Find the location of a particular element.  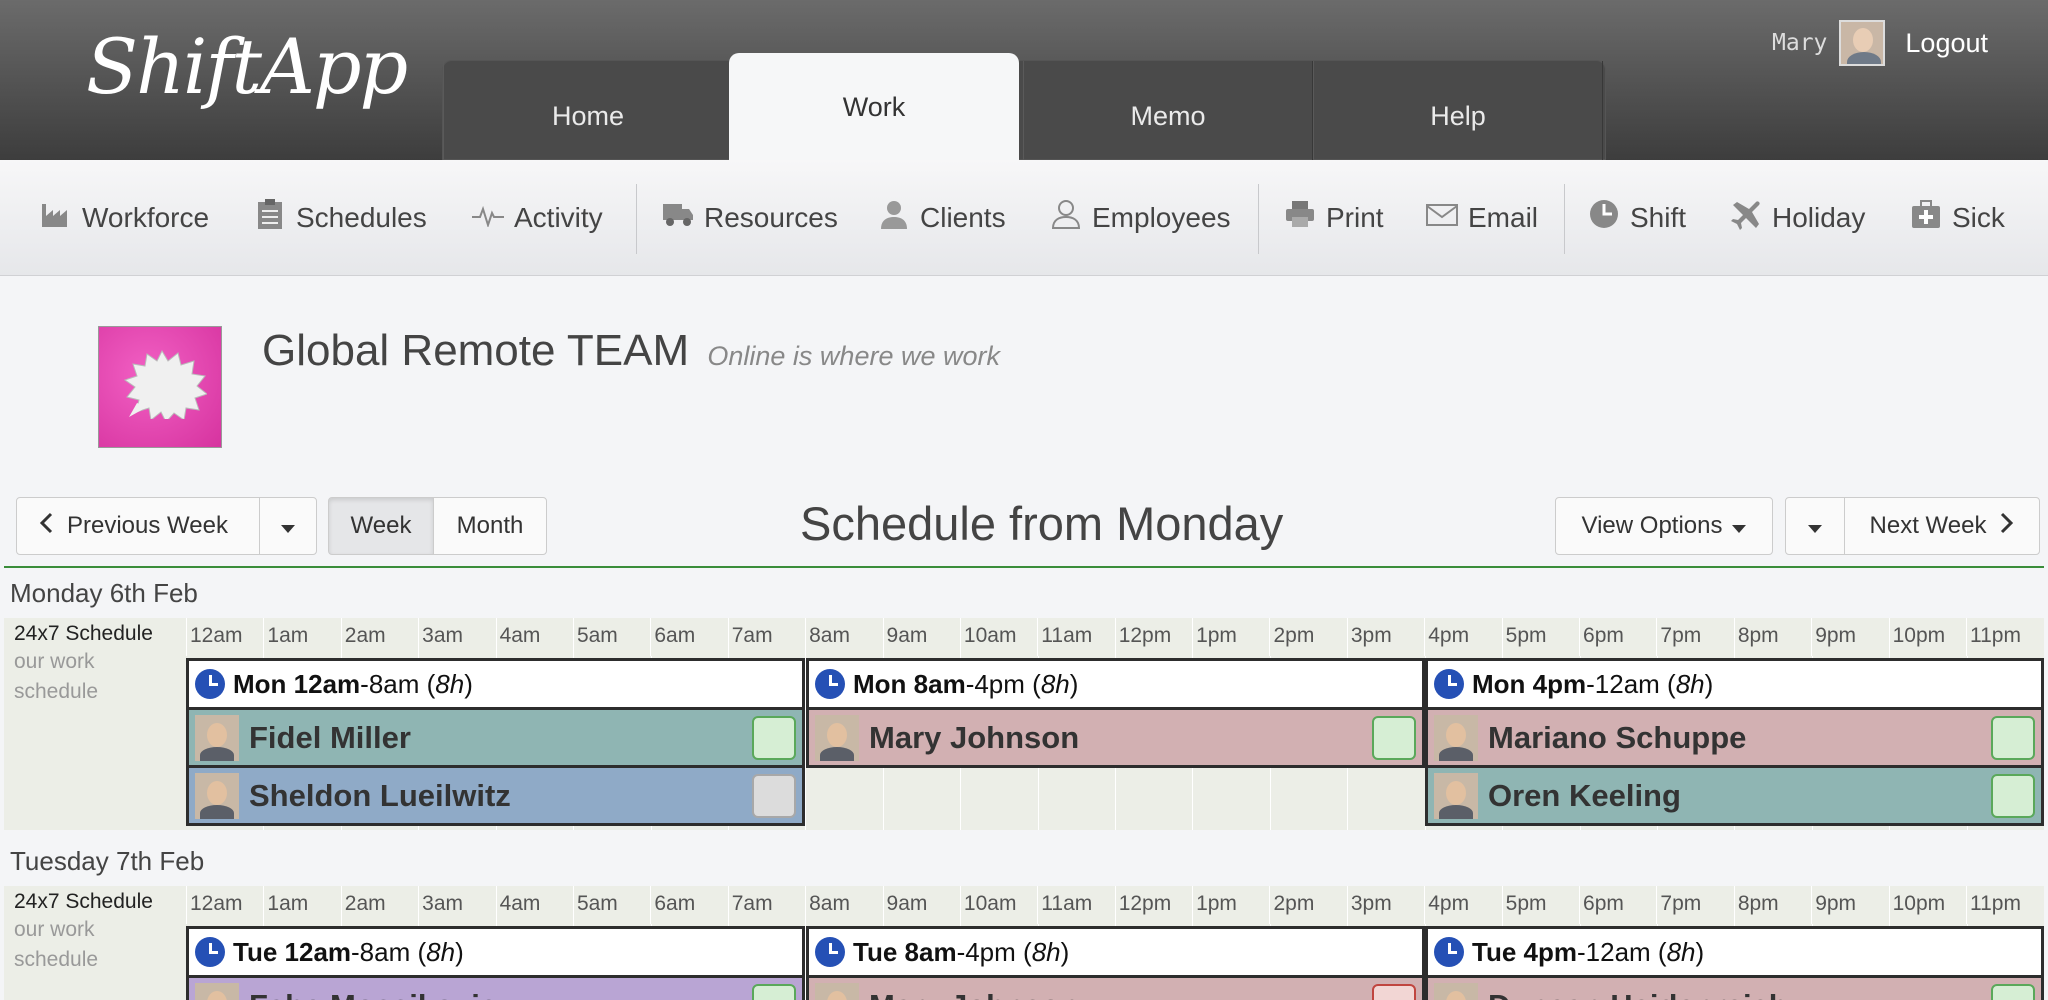

client-icon is located at coordinates (894, 218).